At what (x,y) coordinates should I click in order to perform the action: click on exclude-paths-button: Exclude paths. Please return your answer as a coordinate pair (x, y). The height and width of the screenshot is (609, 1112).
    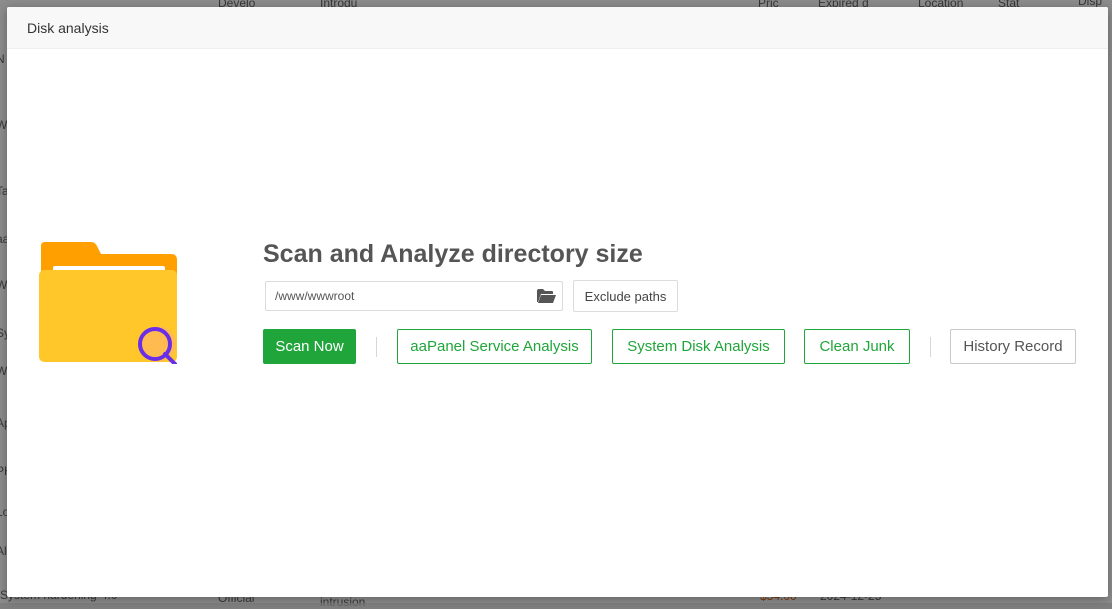
    Looking at the image, I should click on (625, 296).